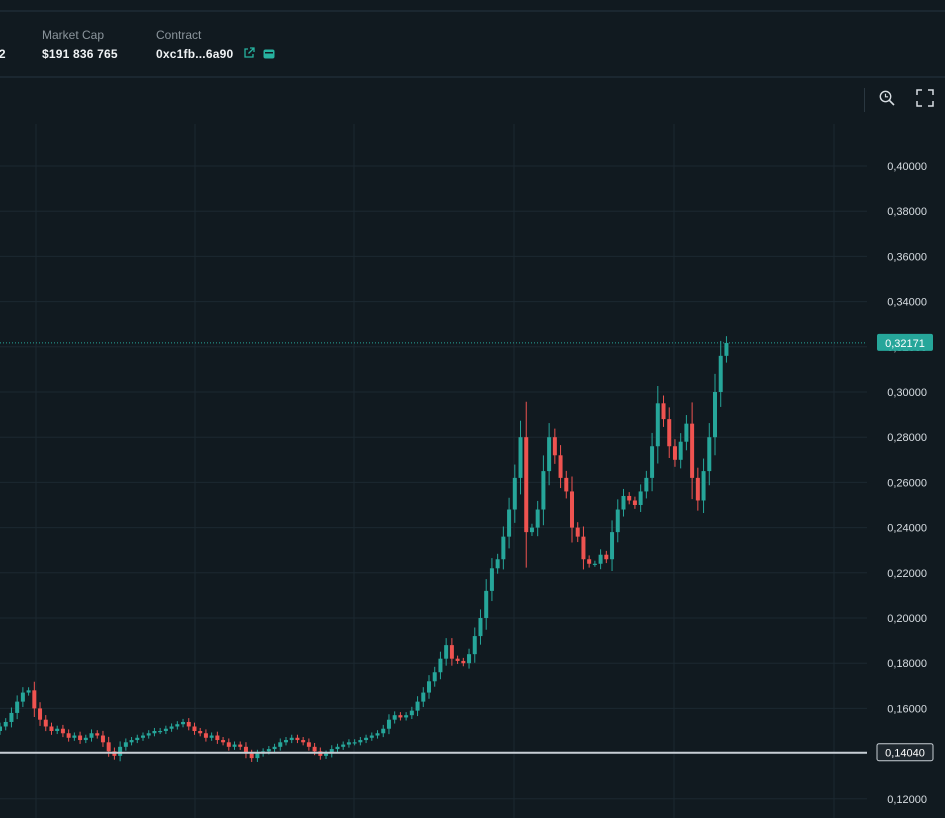 The image size is (945, 818). What do you see at coordinates (73, 35) in the screenshot?
I see `market-cap-label: Market Cap` at bounding box center [73, 35].